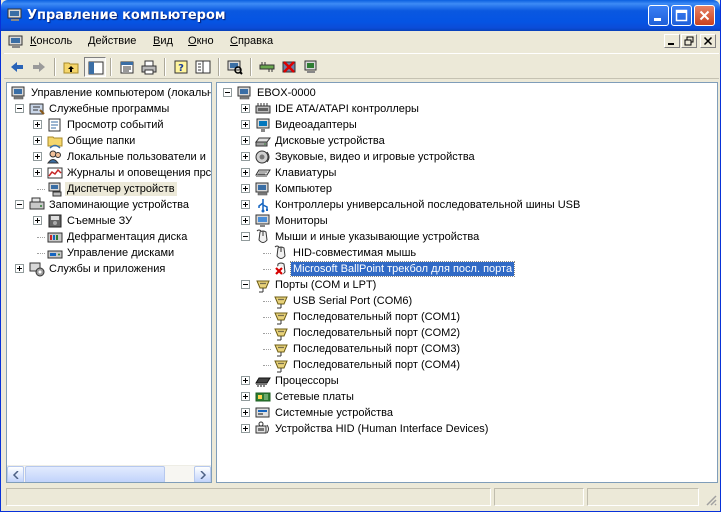 This screenshot has height=512, width=721. Describe the element at coordinates (467, 237) in the screenshot. I see `tree-item: Мыши и иные указывающие устройства` at that location.